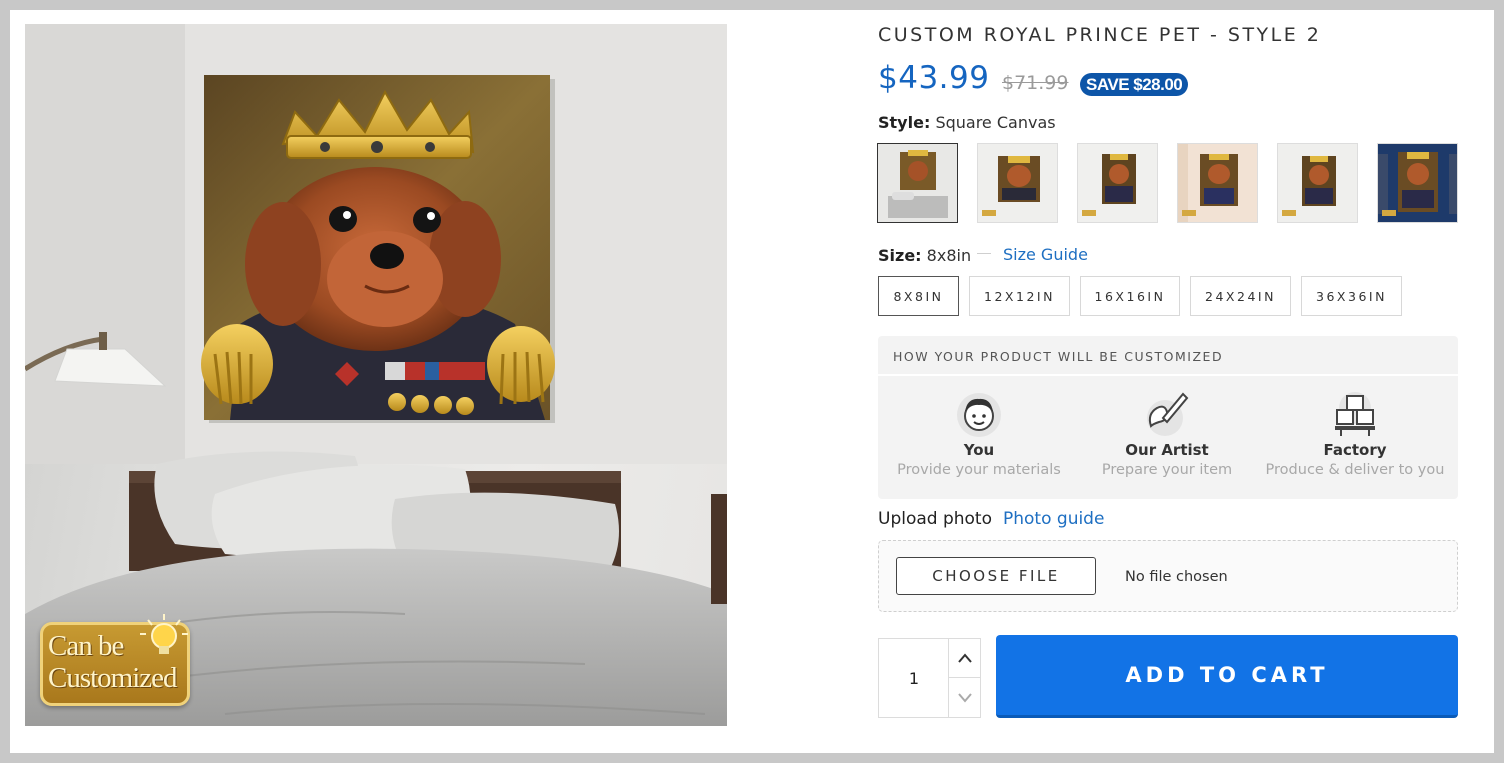 The height and width of the screenshot is (763, 1504). Describe the element at coordinates (113, 678) in the screenshot. I see `badge-line-2: Customized` at that location.